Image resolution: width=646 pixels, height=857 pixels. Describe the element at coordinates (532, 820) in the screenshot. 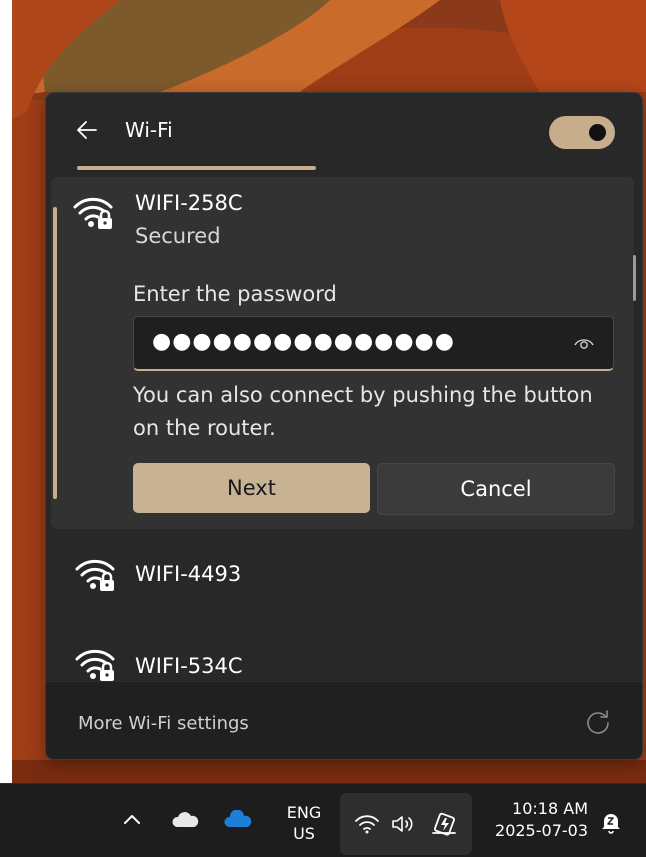

I see `clock: 10:18 AM 2025-07-03` at that location.